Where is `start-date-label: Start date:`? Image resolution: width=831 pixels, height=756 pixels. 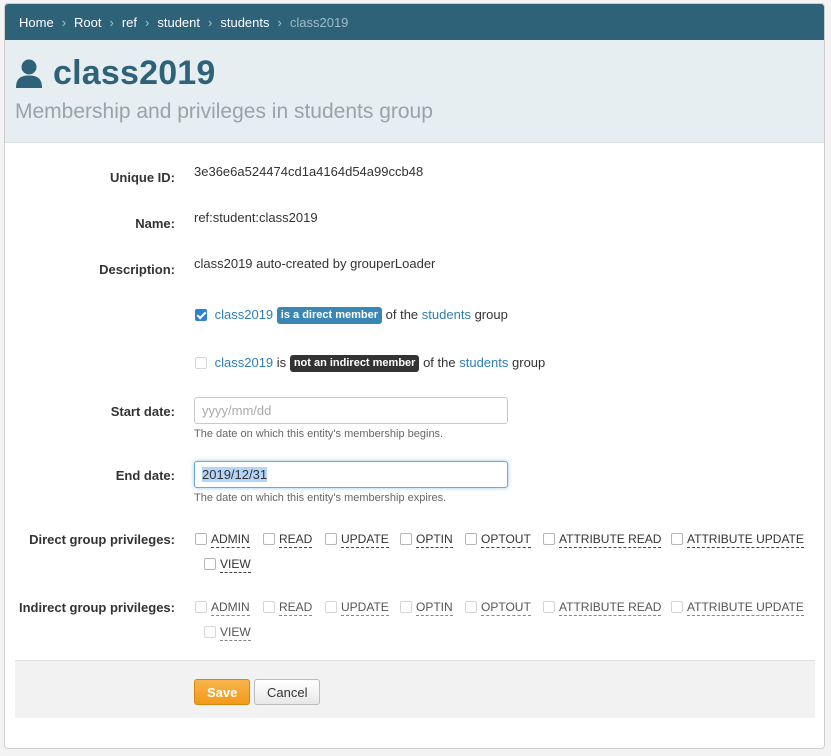 start-date-label: Start date: is located at coordinates (142, 411).